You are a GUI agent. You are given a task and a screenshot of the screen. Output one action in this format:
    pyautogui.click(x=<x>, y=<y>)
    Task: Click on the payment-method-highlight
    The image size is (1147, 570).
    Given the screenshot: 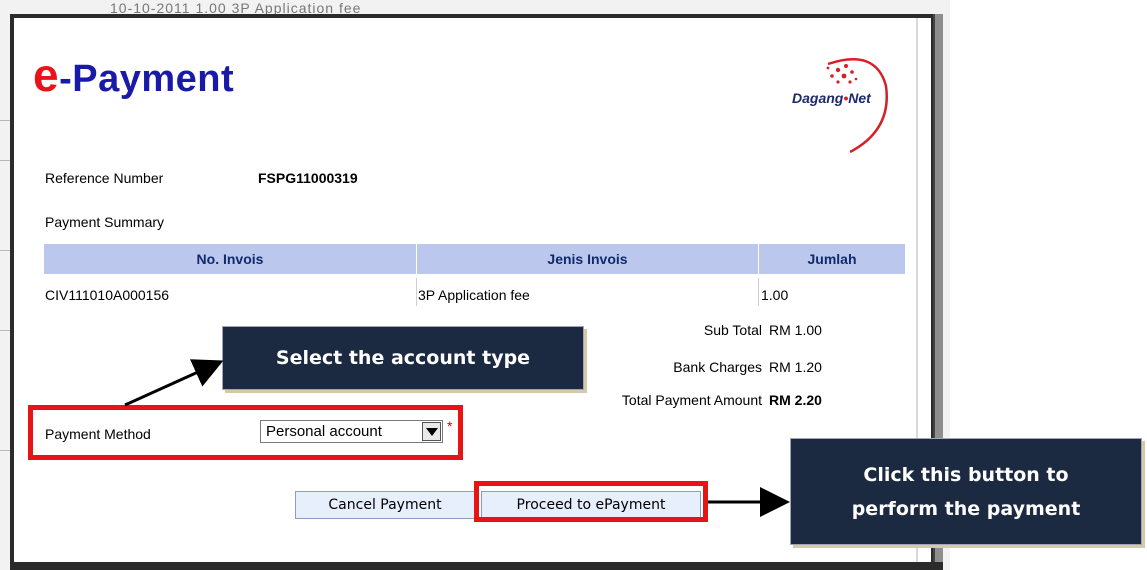 What is the action you would take?
    pyautogui.click(x=245, y=432)
    